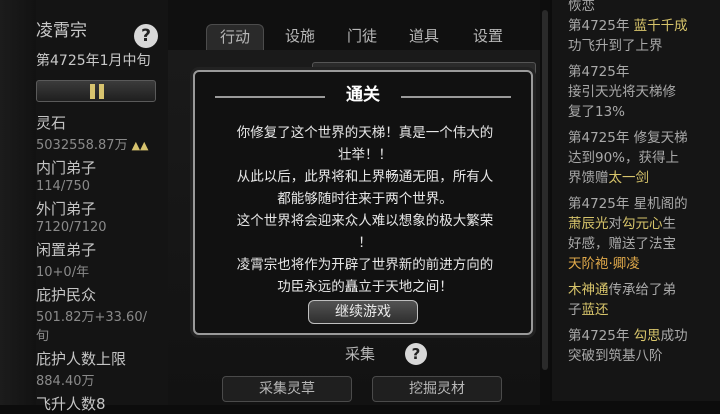  What do you see at coordinates (628, 26) in the screenshot?
I see `log-line: 第4725年 蓝千千成` at bounding box center [628, 26].